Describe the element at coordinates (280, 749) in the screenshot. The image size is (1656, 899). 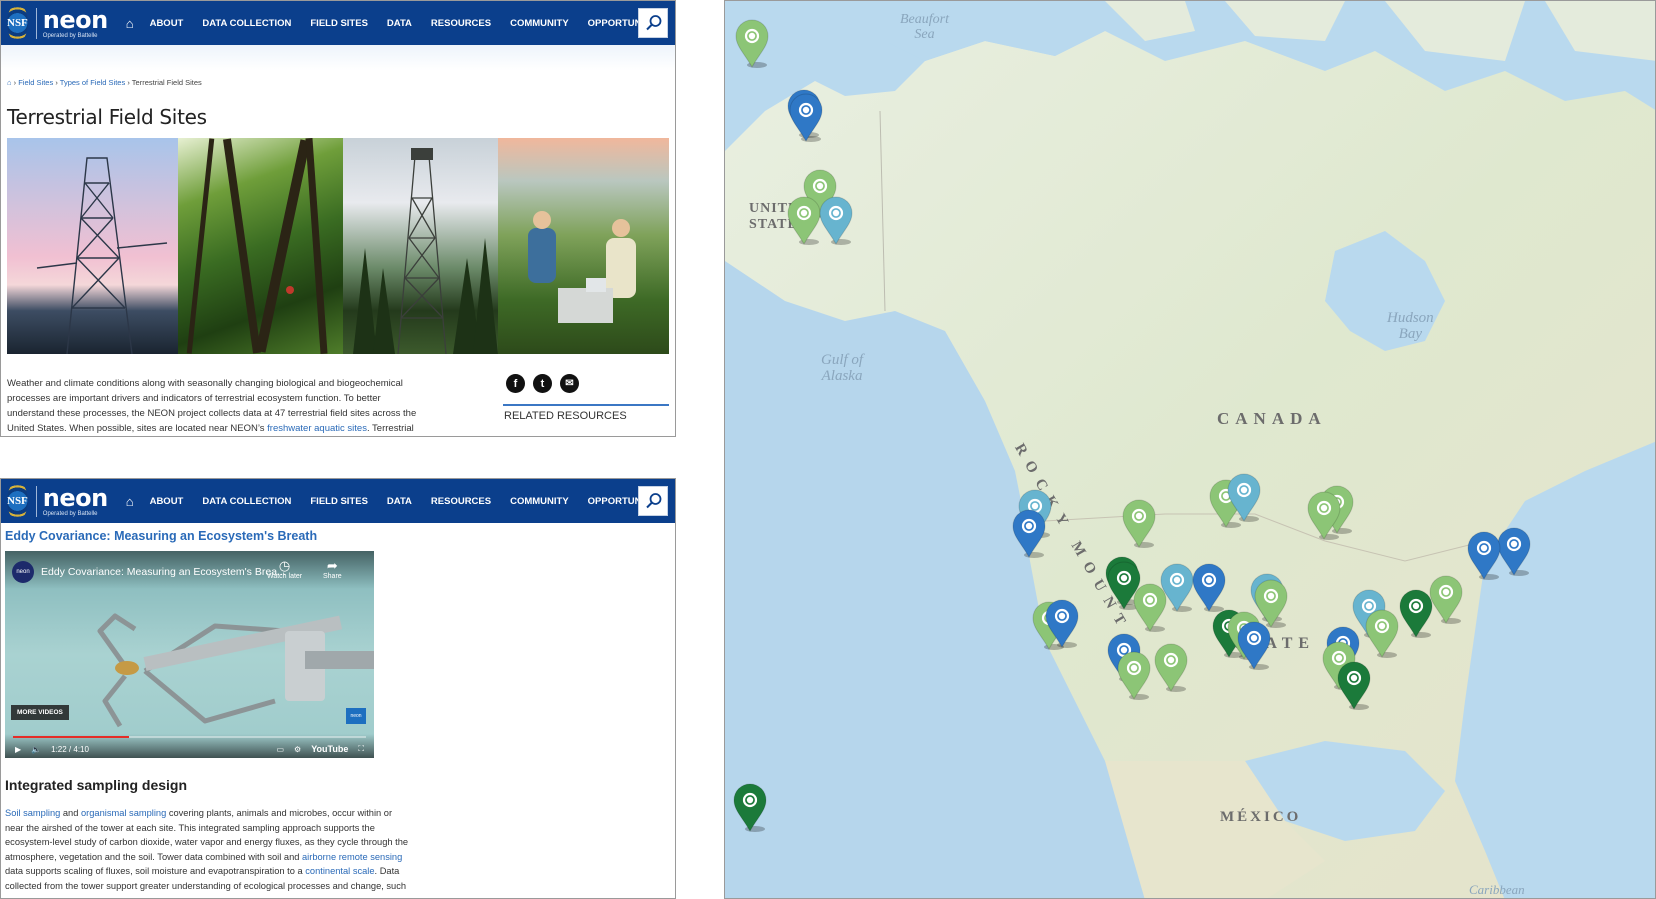
I see `captions-icon: ▭` at that location.